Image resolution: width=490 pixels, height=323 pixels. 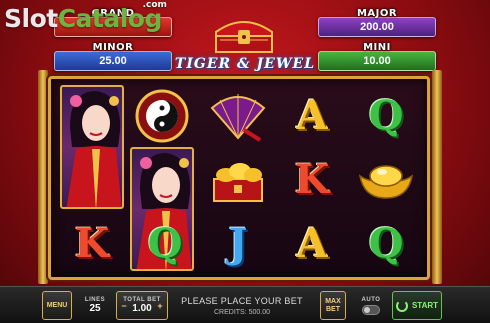 I want to click on total-bet-control: − TOTAL BET 1.00 +, so click(x=142, y=305).